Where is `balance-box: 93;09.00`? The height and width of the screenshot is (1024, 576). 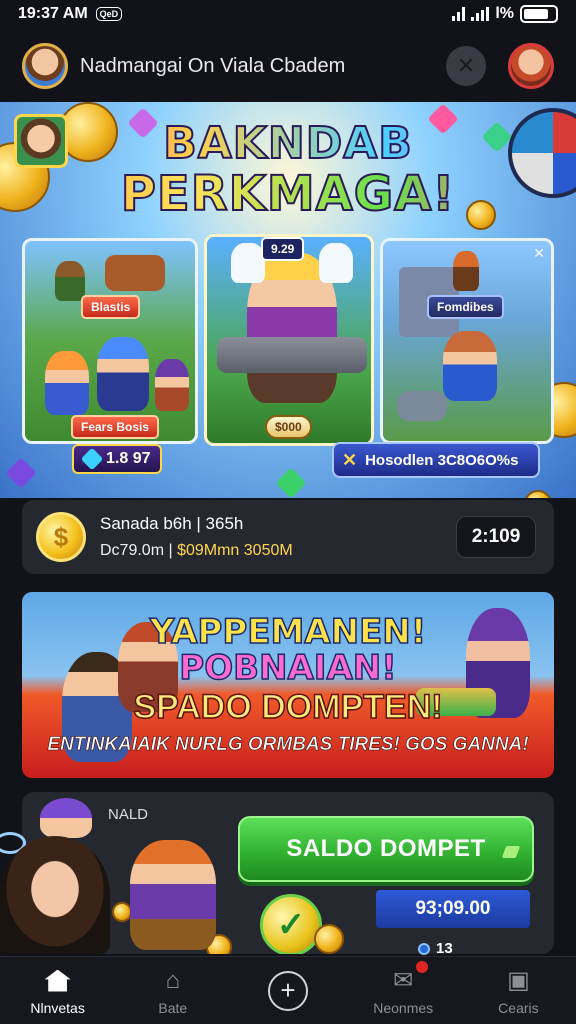
balance-box: 93;09.00 is located at coordinates (453, 909).